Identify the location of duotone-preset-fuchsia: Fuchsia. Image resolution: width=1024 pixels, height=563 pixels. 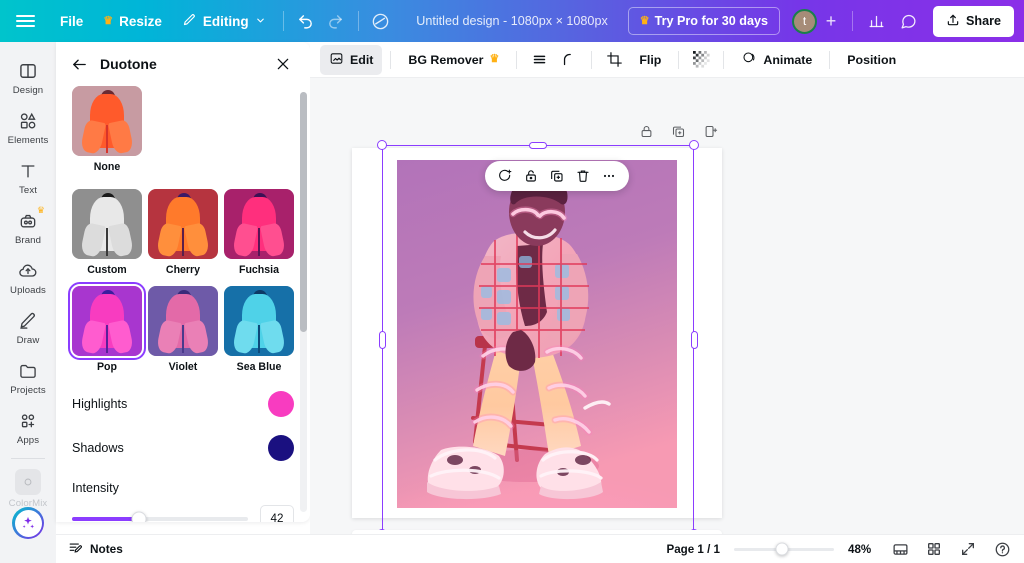
(259, 232).